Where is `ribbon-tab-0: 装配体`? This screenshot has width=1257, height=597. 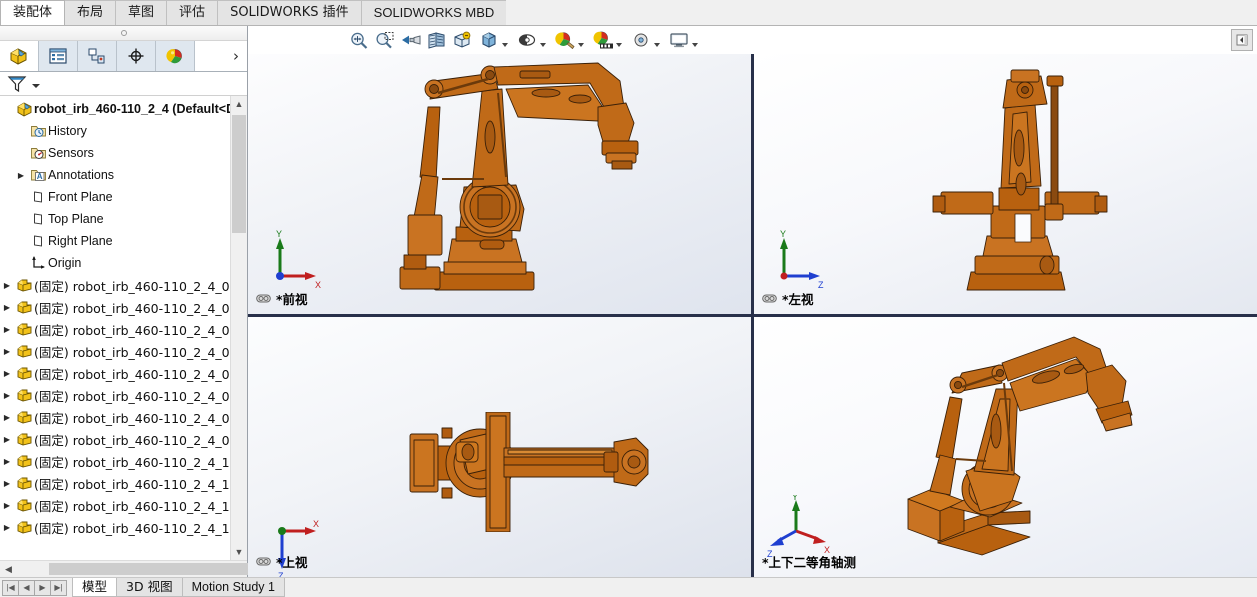
ribbon-tab-0: 装配体 is located at coordinates (33, 12).